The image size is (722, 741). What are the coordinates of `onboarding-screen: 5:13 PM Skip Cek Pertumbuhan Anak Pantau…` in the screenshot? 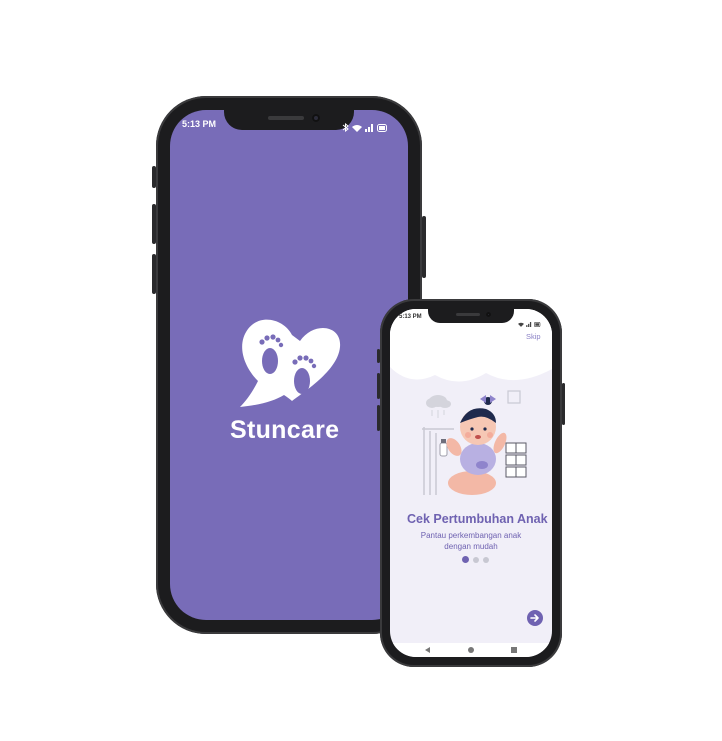 It's located at (471, 483).